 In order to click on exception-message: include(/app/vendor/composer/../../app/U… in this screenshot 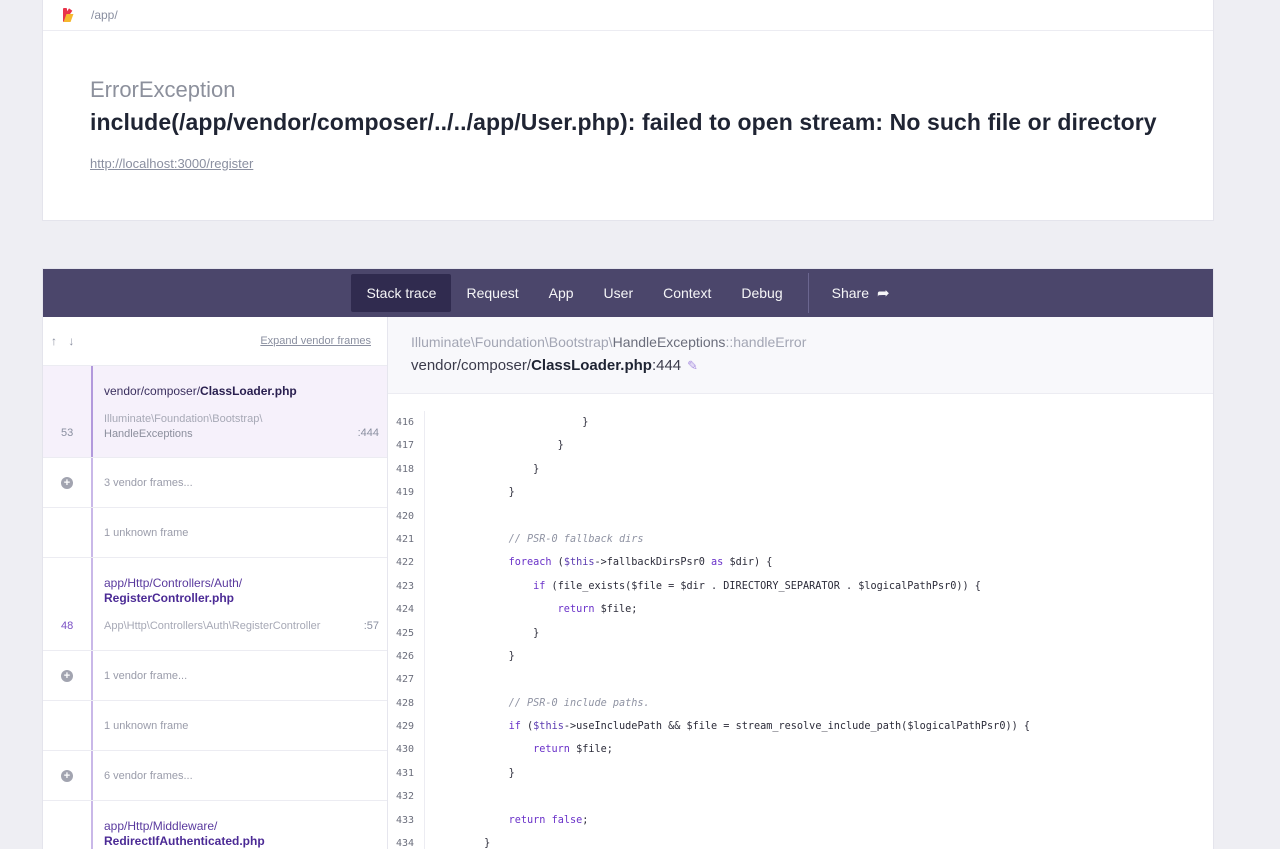, I will do `click(623, 122)`.